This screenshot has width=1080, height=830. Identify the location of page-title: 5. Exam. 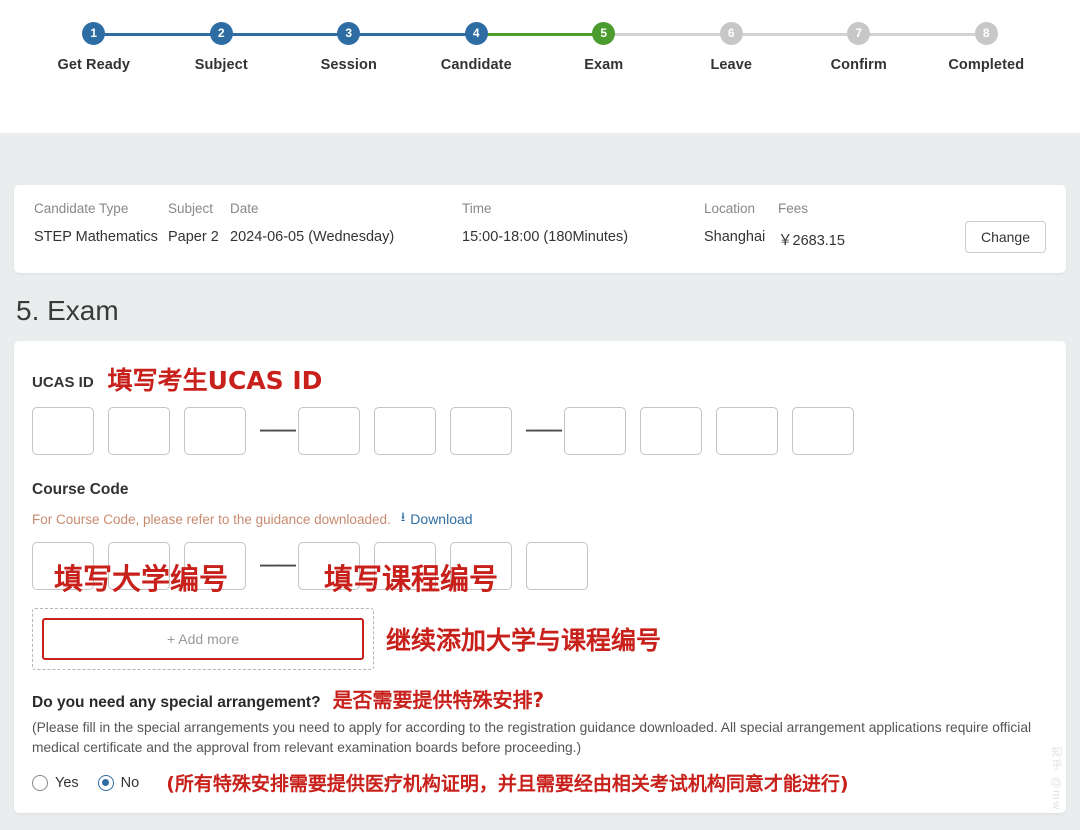
(67, 310).